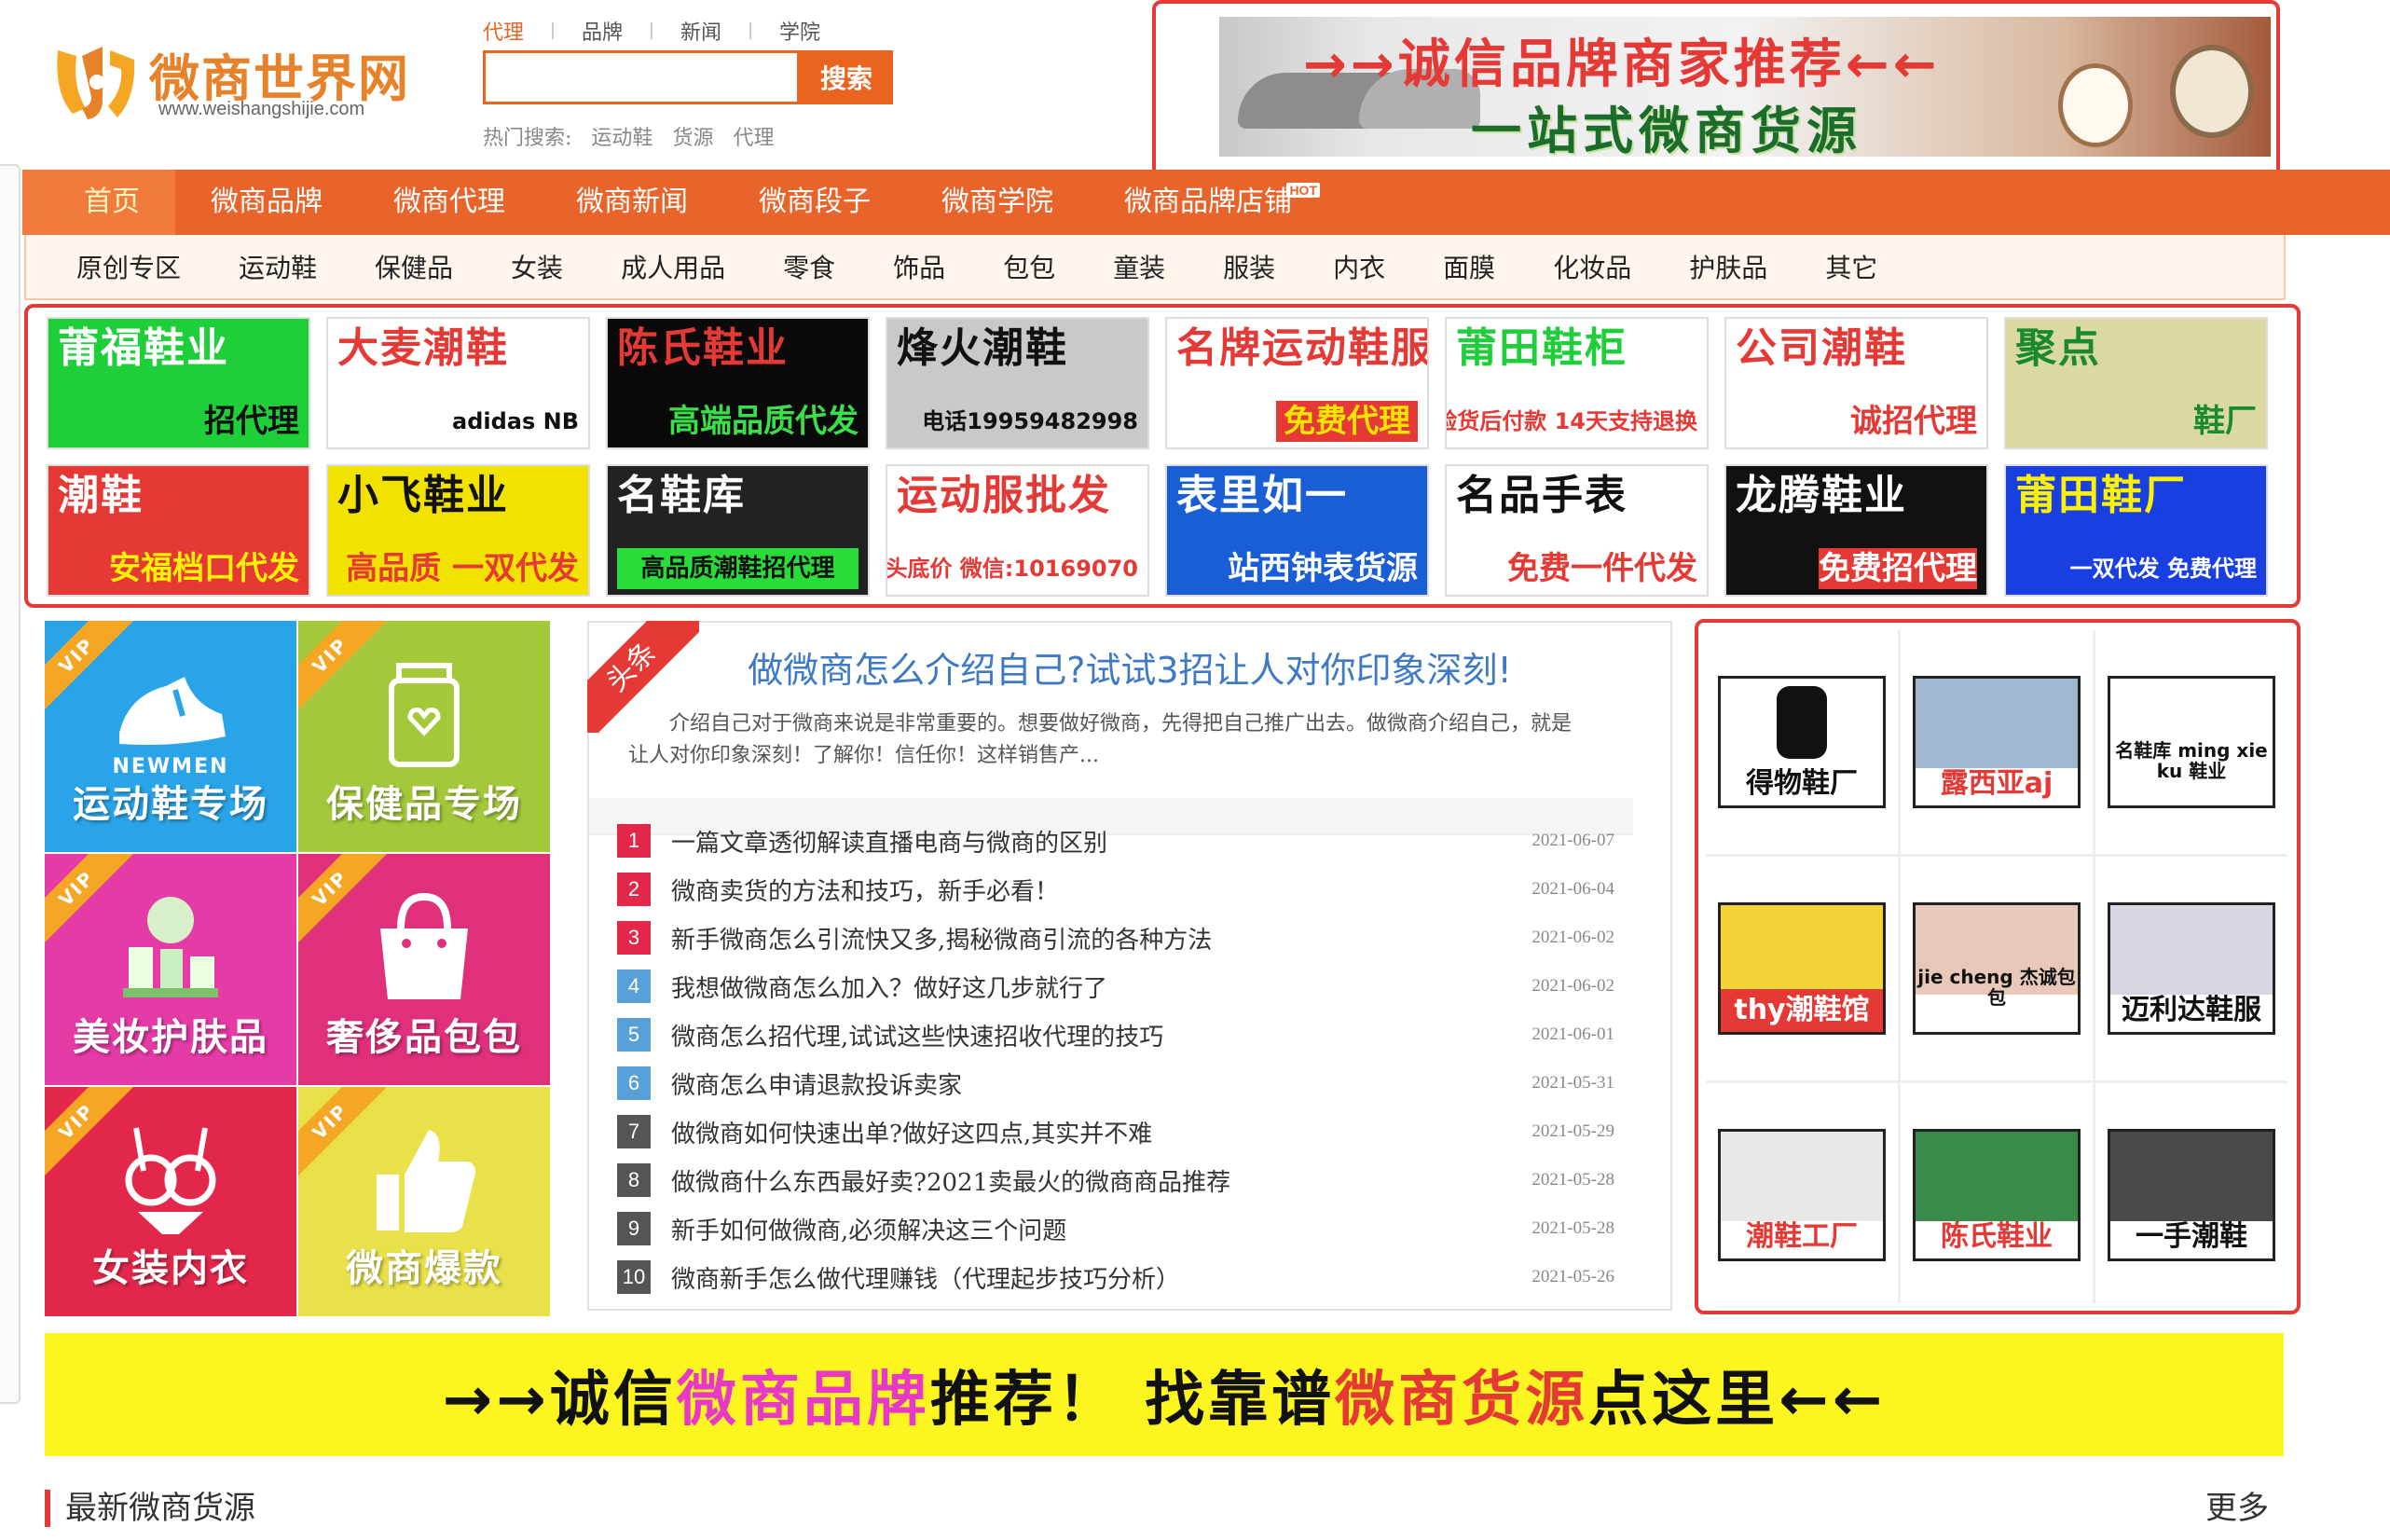 Image resolution: width=2390 pixels, height=1540 pixels. I want to click on news-item: 5 微商怎么招代理,试试这些快速招收代理的技巧 2021-06-01, so click(1115, 1035).